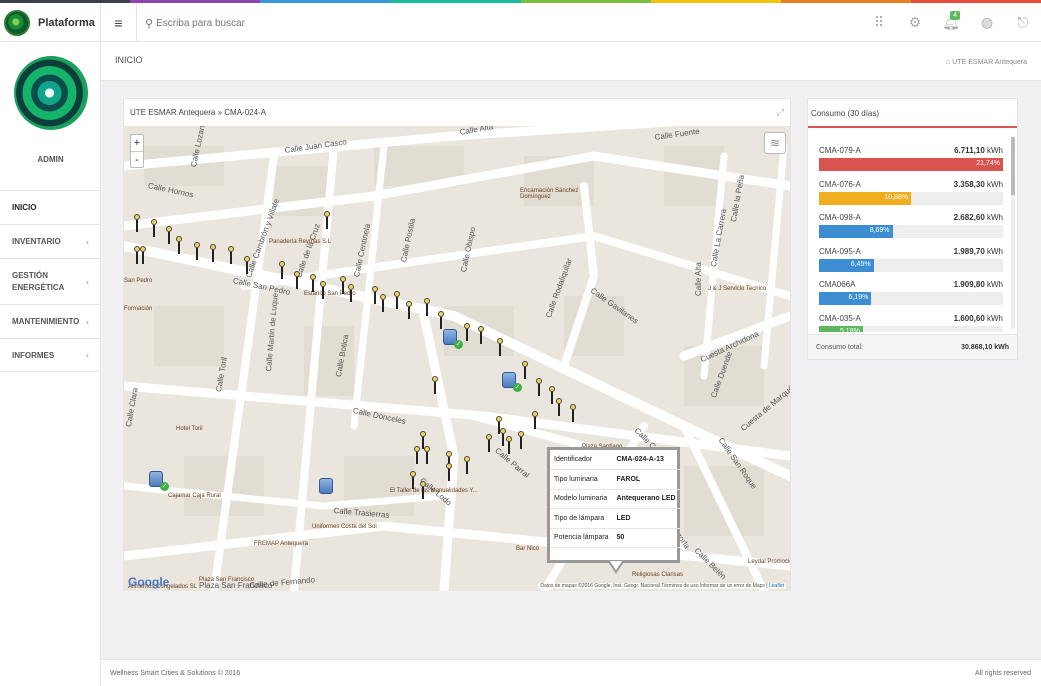 The width and height of the screenshot is (1041, 686). Describe the element at coordinates (549, 194) in the screenshot. I see `poi-label: Encarnación Sánchez Domínguez` at that location.